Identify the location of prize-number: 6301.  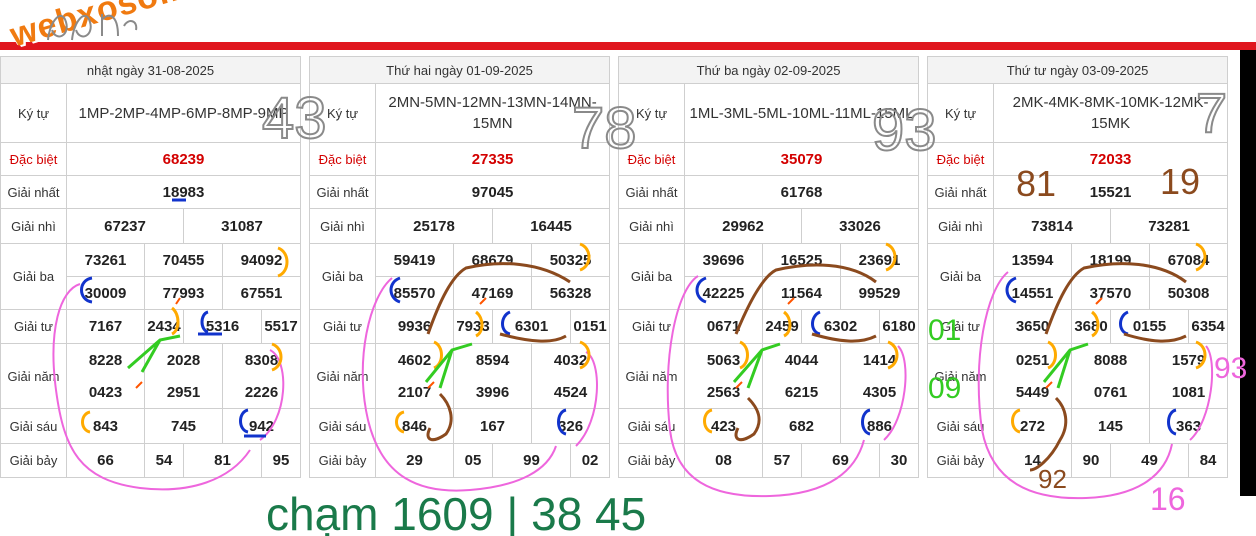
(531, 326).